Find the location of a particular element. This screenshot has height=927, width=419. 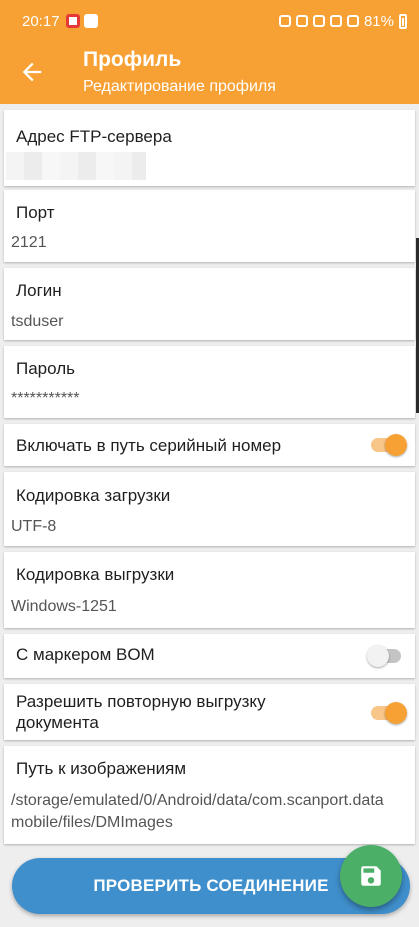

status-bar: 20:17 81% is located at coordinates (209, 21).